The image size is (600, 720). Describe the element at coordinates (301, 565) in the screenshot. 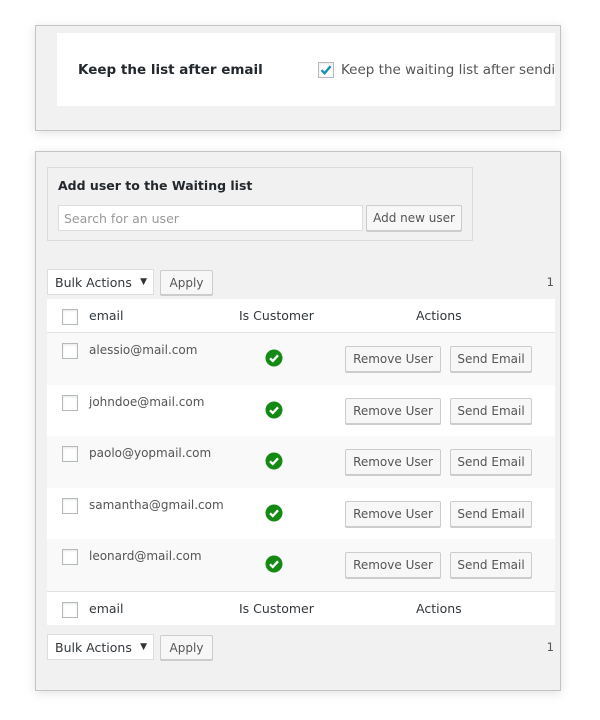

I see `table-row: leonard@mail.com Remove User Send Email` at that location.